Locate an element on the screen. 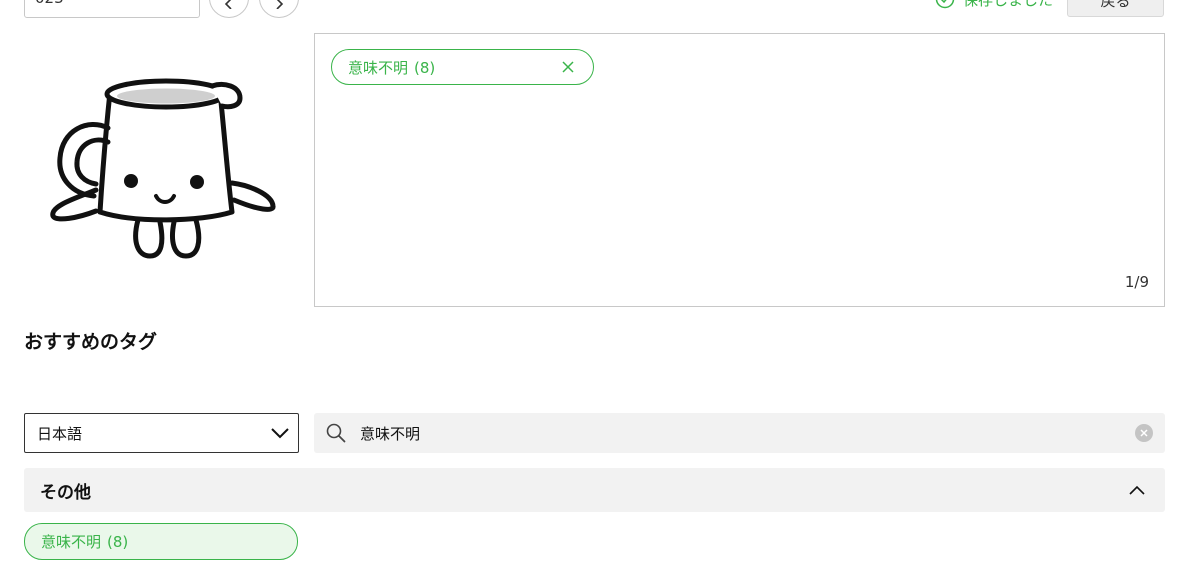  chevron-up-icon is located at coordinates (1137, 490).